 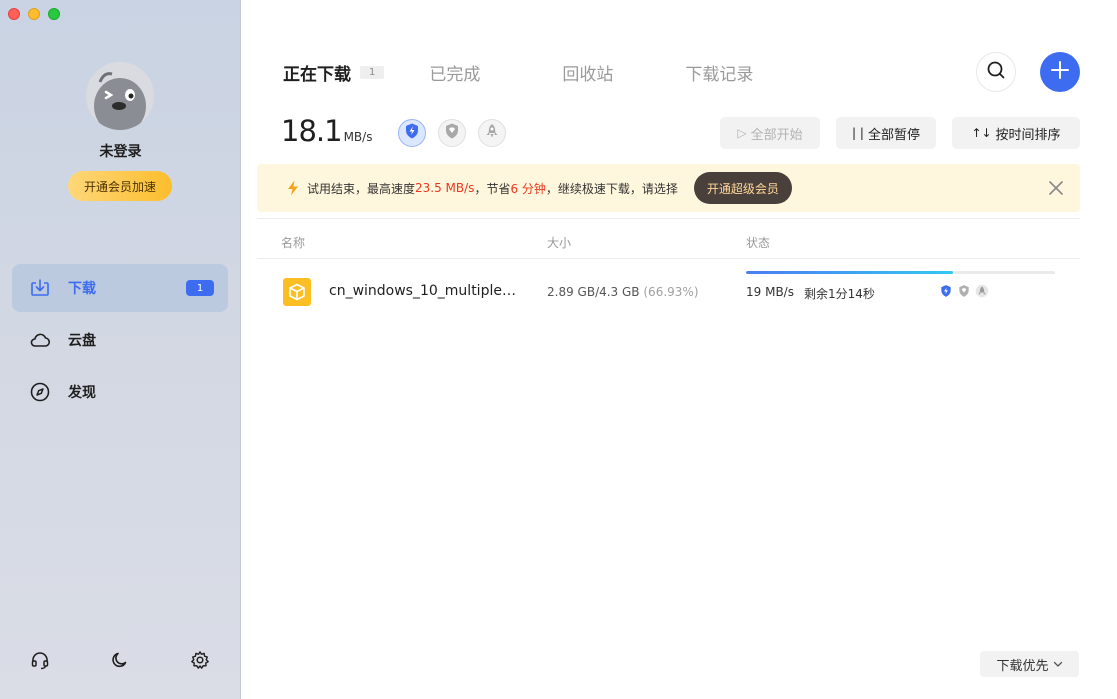 I want to click on play-icon: ▷, so click(x=742, y=133).